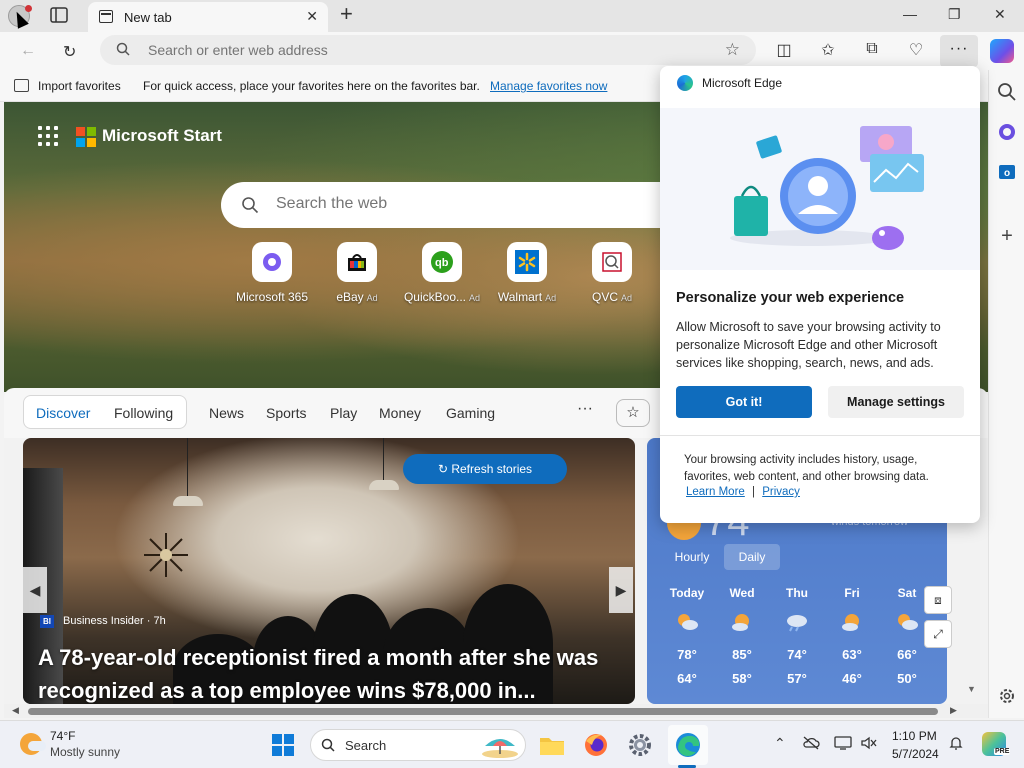 Image resolution: width=1024 pixels, height=768 pixels. What do you see at coordinates (418, 745) in the screenshot?
I see `taskbar-search-box: Search` at bounding box center [418, 745].